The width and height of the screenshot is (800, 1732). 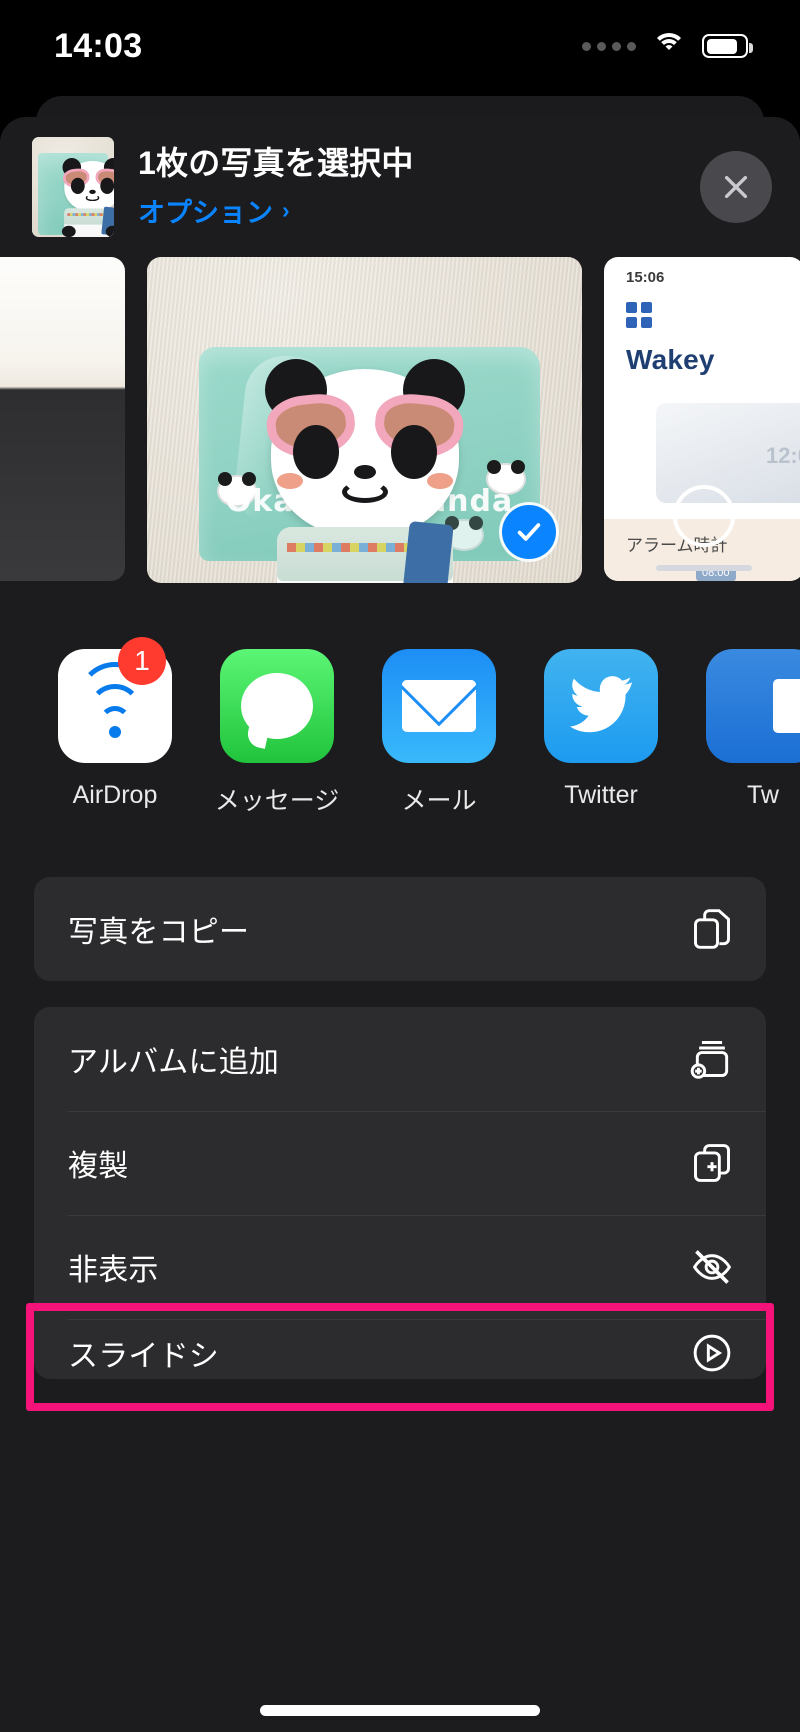 I want to click on copy-group: 写真をコピー, so click(x=400, y=929).